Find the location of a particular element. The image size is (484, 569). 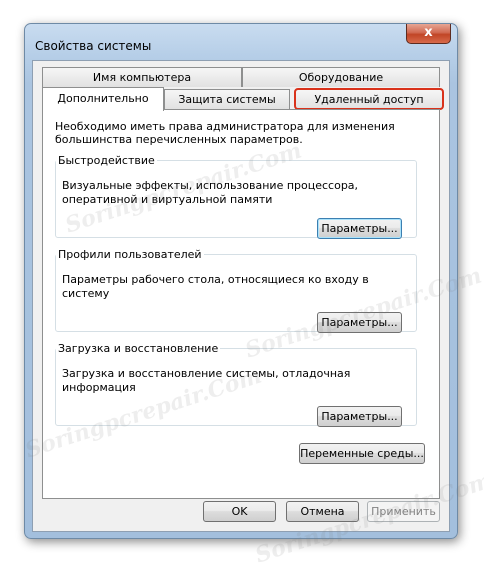

tab-system-protection: Защита системы is located at coordinates (227, 99).